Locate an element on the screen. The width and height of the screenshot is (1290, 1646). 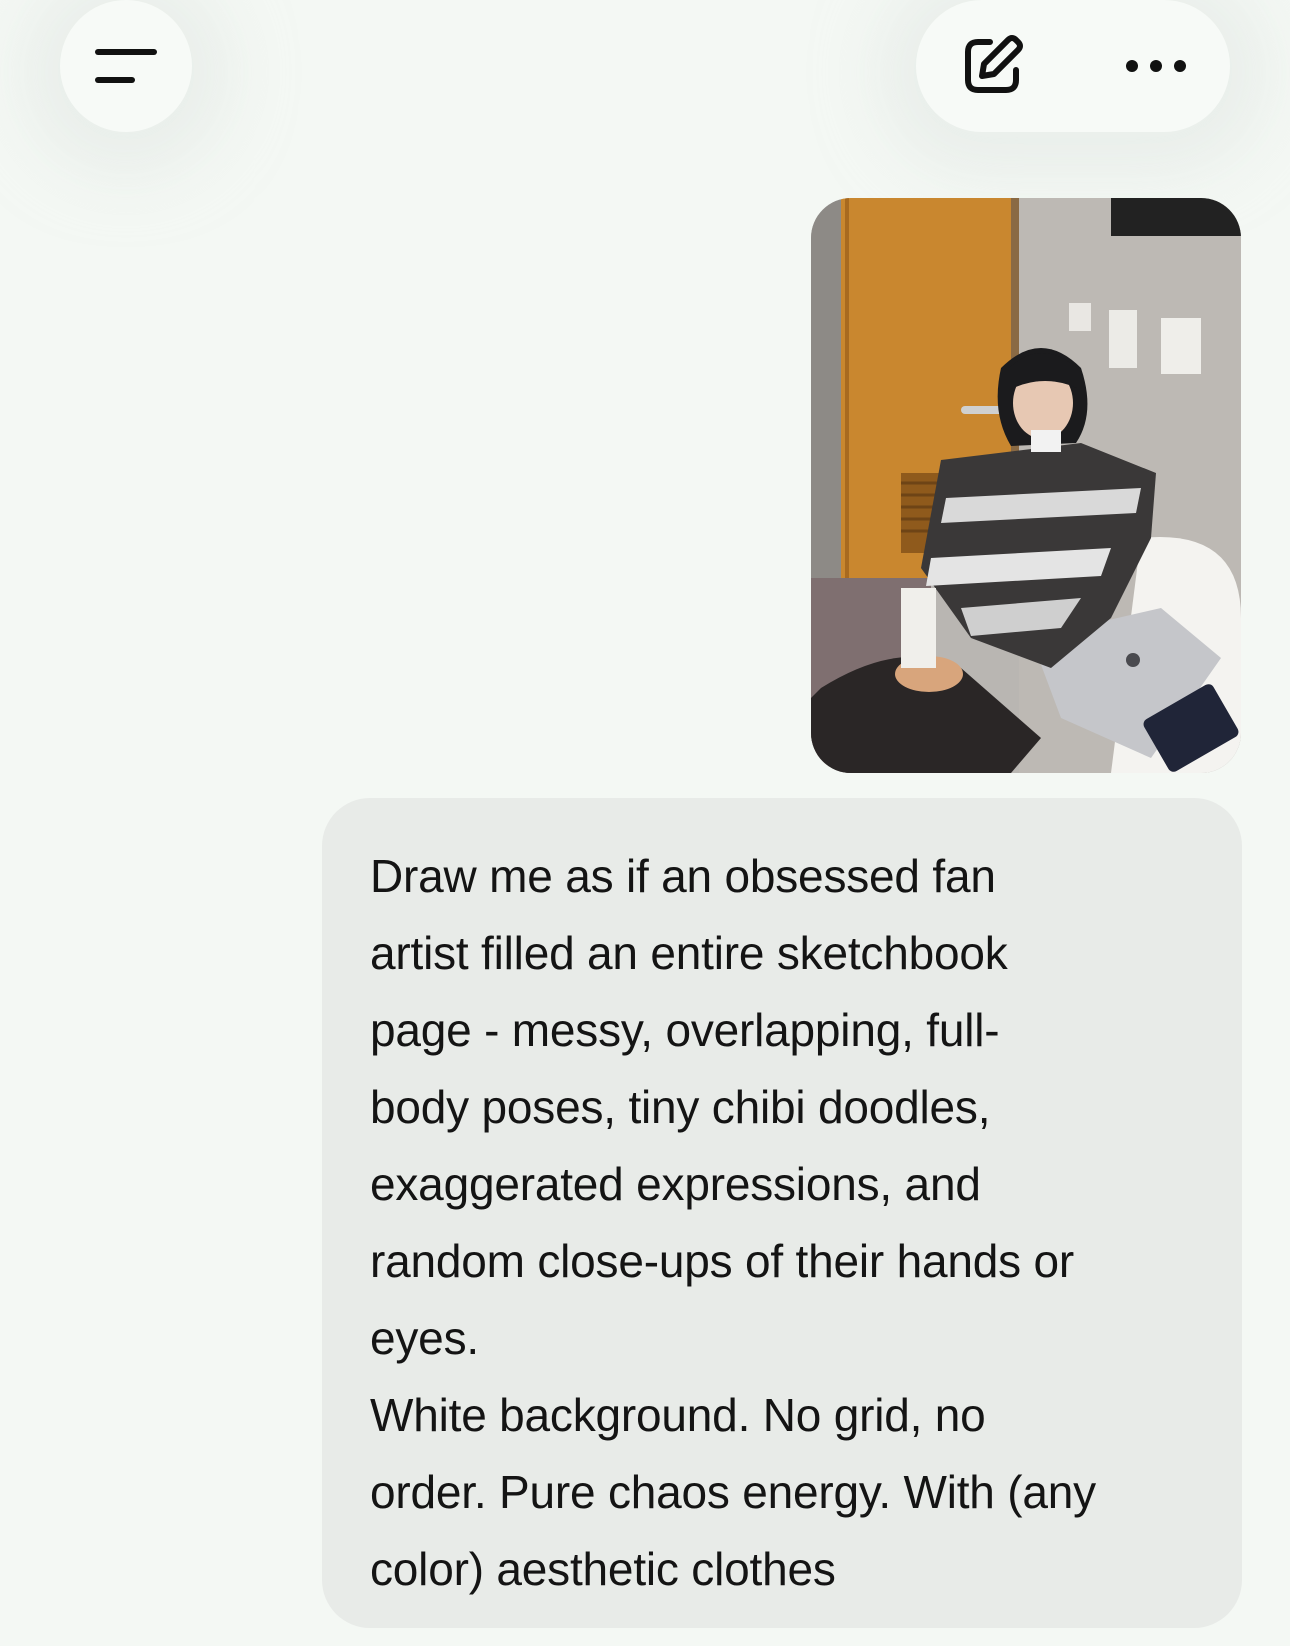
more-options-button is located at coordinates (1156, 66).